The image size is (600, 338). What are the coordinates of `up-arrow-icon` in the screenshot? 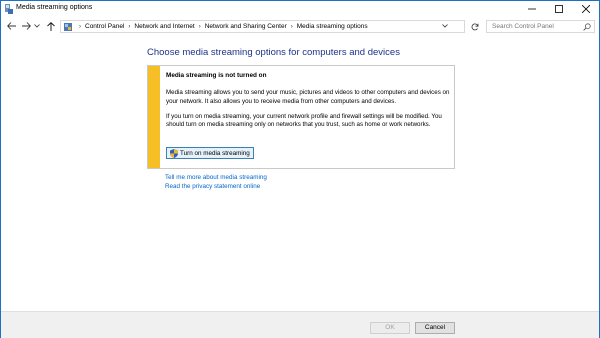 It's located at (51, 26).